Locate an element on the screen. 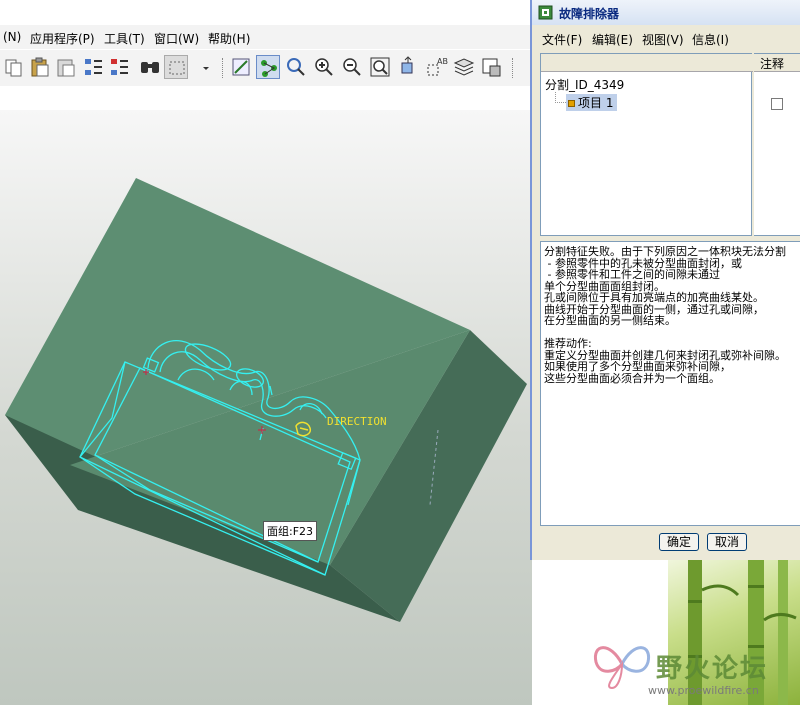 The height and width of the screenshot is (705, 800). note-column-label: 注释 is located at coordinates (772, 64).